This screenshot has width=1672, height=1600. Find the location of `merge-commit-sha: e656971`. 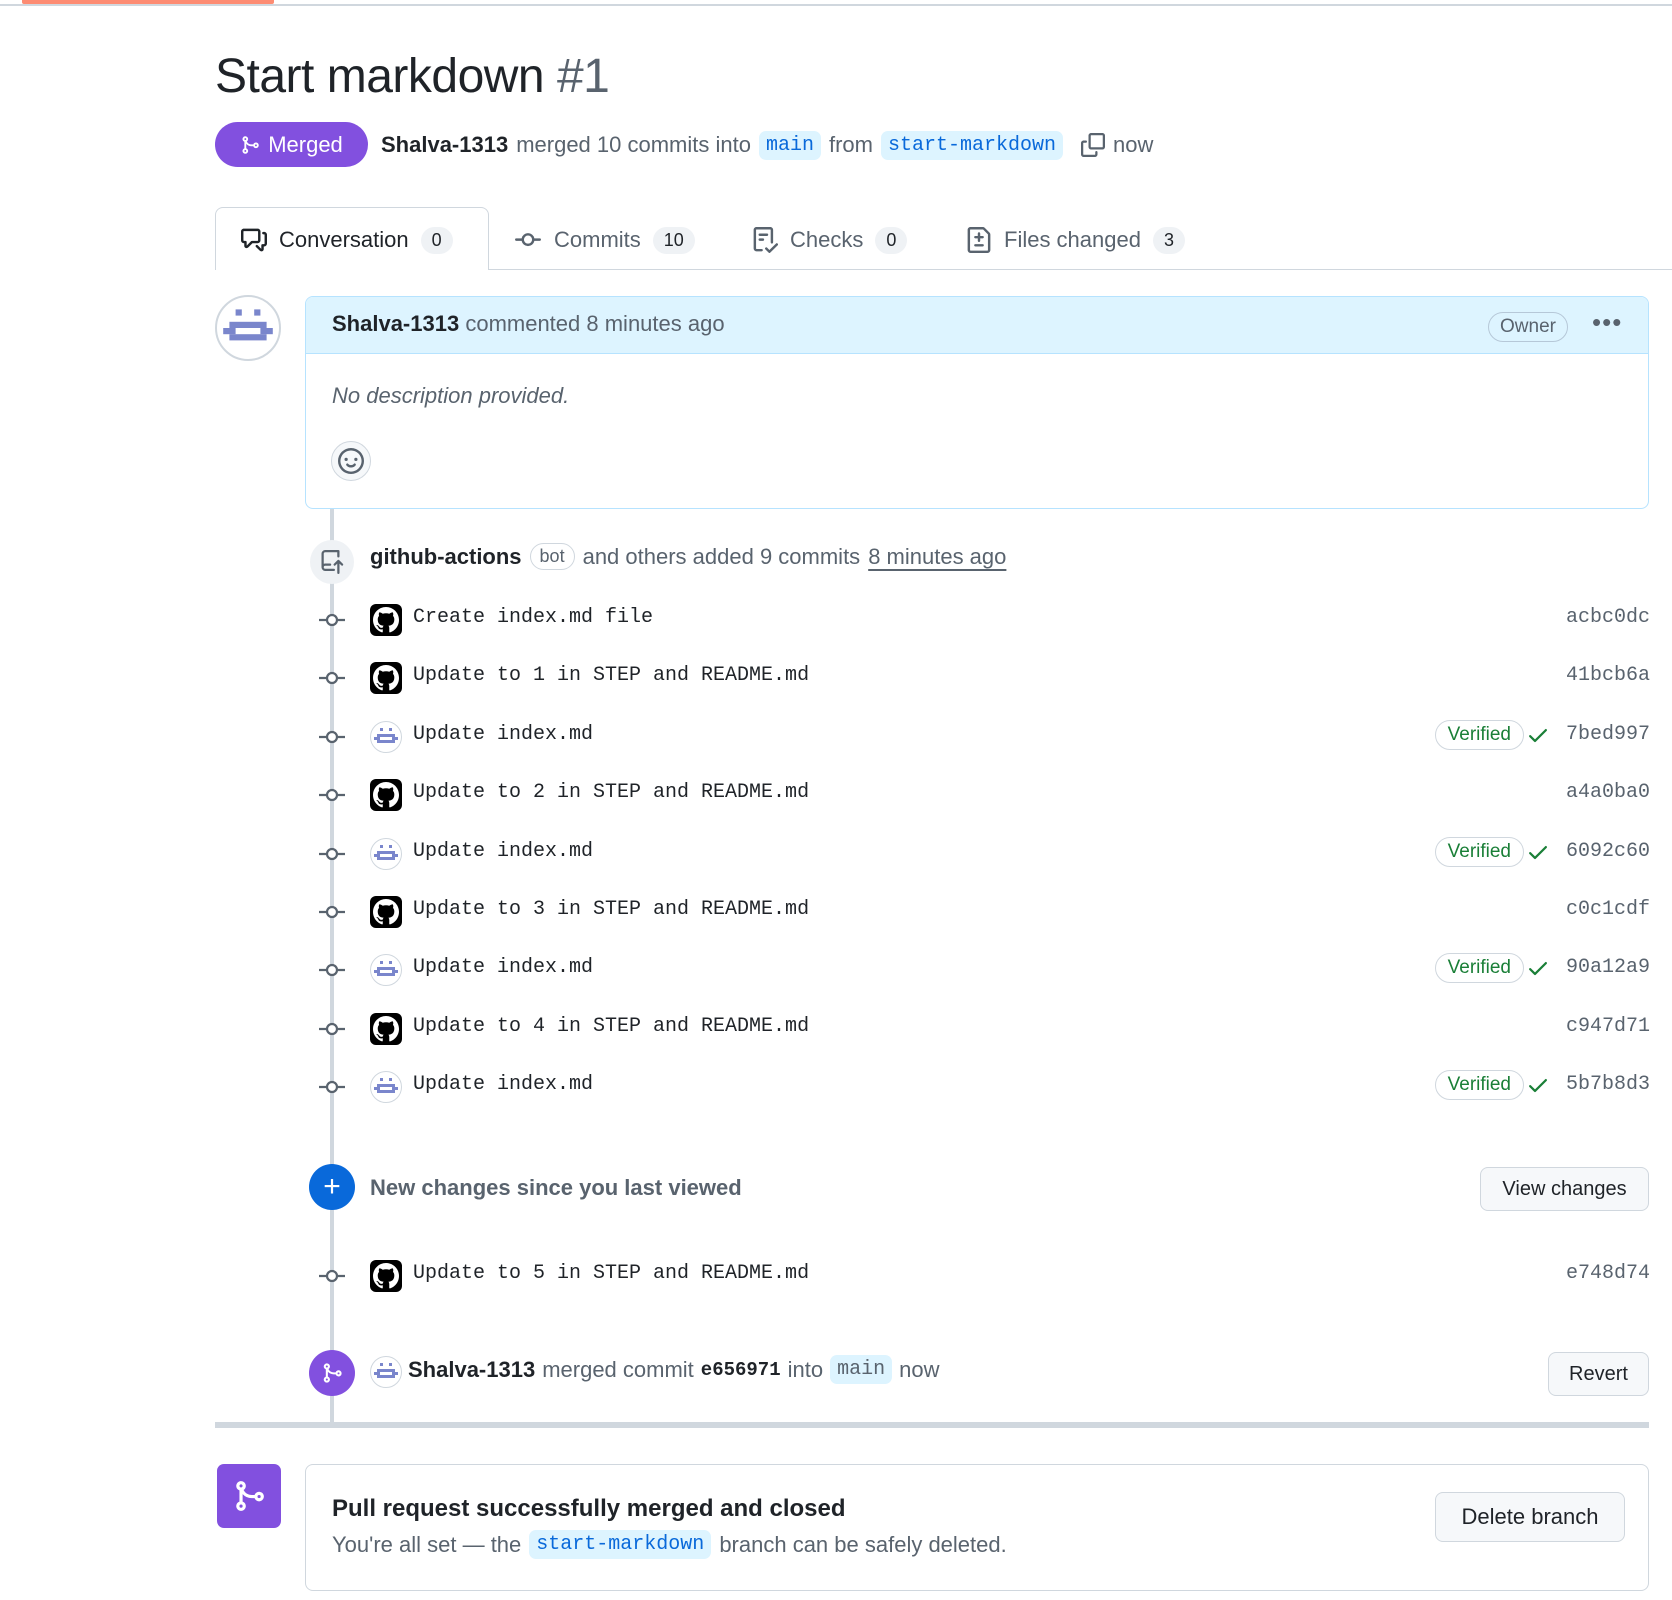

merge-commit-sha: e656971 is located at coordinates (741, 1370).